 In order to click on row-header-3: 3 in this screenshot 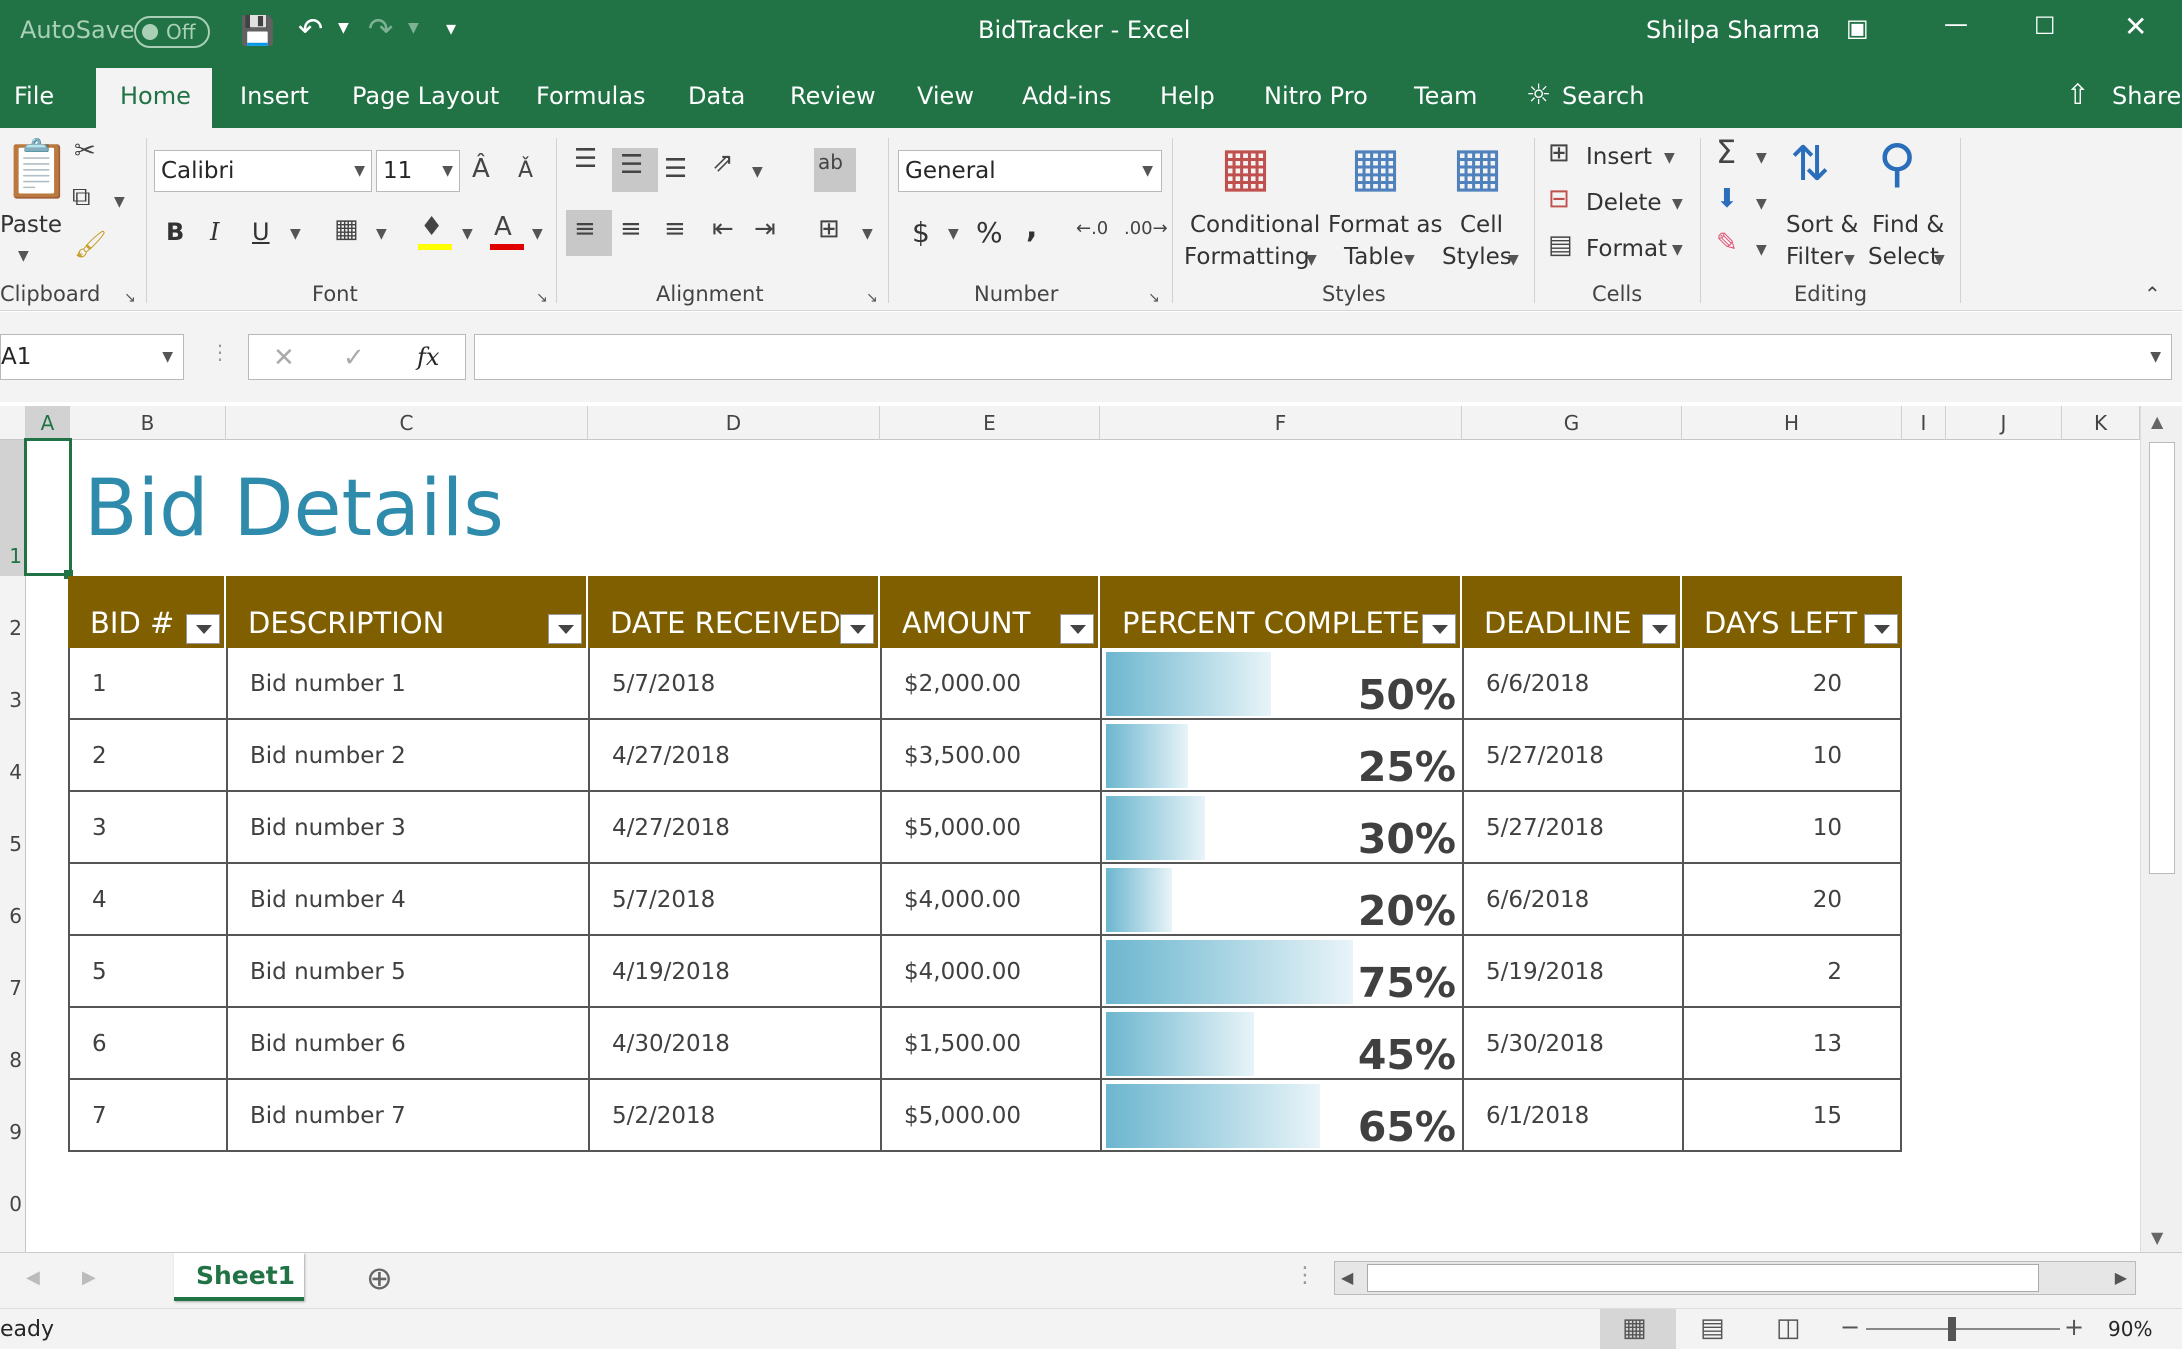, I will do `click(13, 684)`.